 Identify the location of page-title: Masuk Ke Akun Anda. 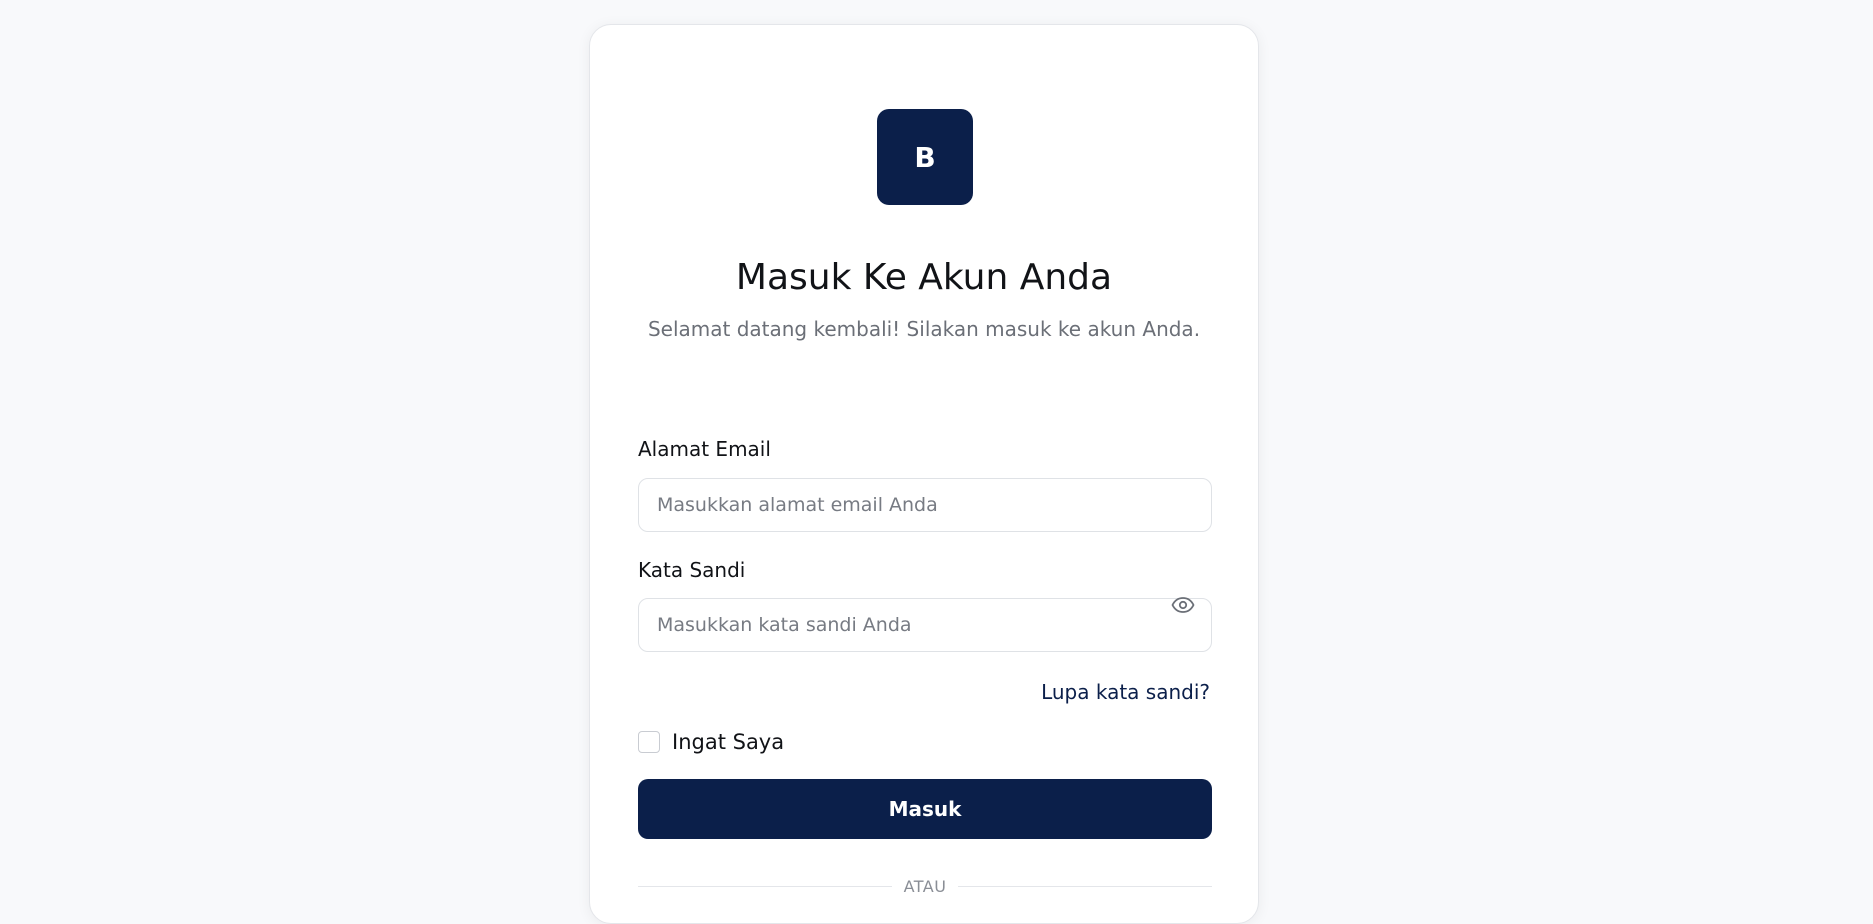
(924, 277).